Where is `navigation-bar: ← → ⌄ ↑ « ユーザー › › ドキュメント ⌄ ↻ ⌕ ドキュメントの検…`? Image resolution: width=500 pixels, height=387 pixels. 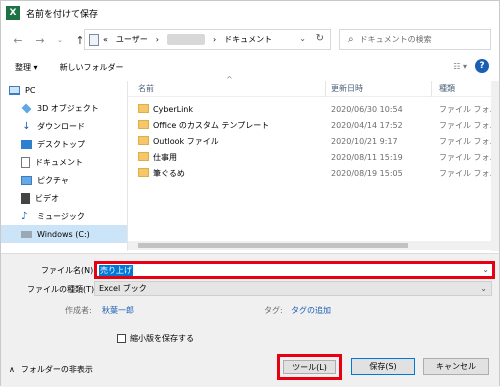 navigation-bar: ← → ⌄ ↑ « ユーザー › › ドキュメント ⌄ ↻ ⌕ ドキュメントの検… is located at coordinates (250, 40).